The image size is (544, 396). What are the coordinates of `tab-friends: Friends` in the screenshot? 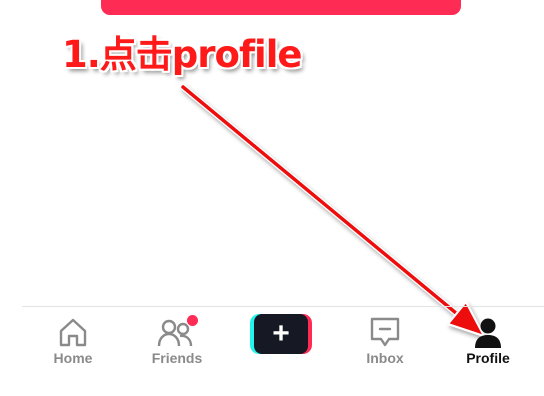 It's located at (177, 342).